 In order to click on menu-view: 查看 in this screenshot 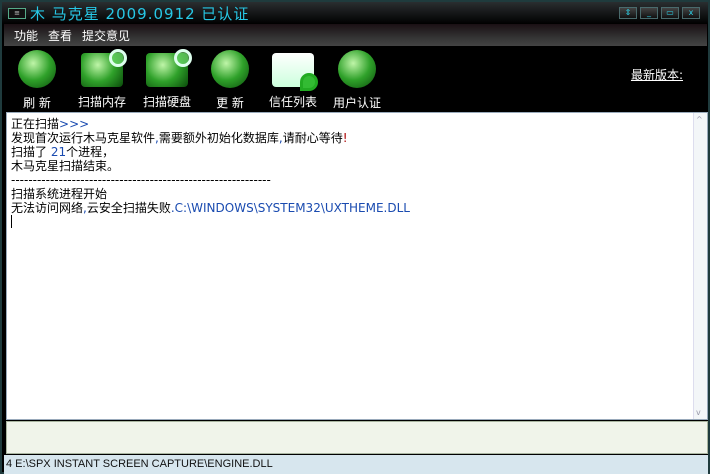, I will do `click(60, 35)`.